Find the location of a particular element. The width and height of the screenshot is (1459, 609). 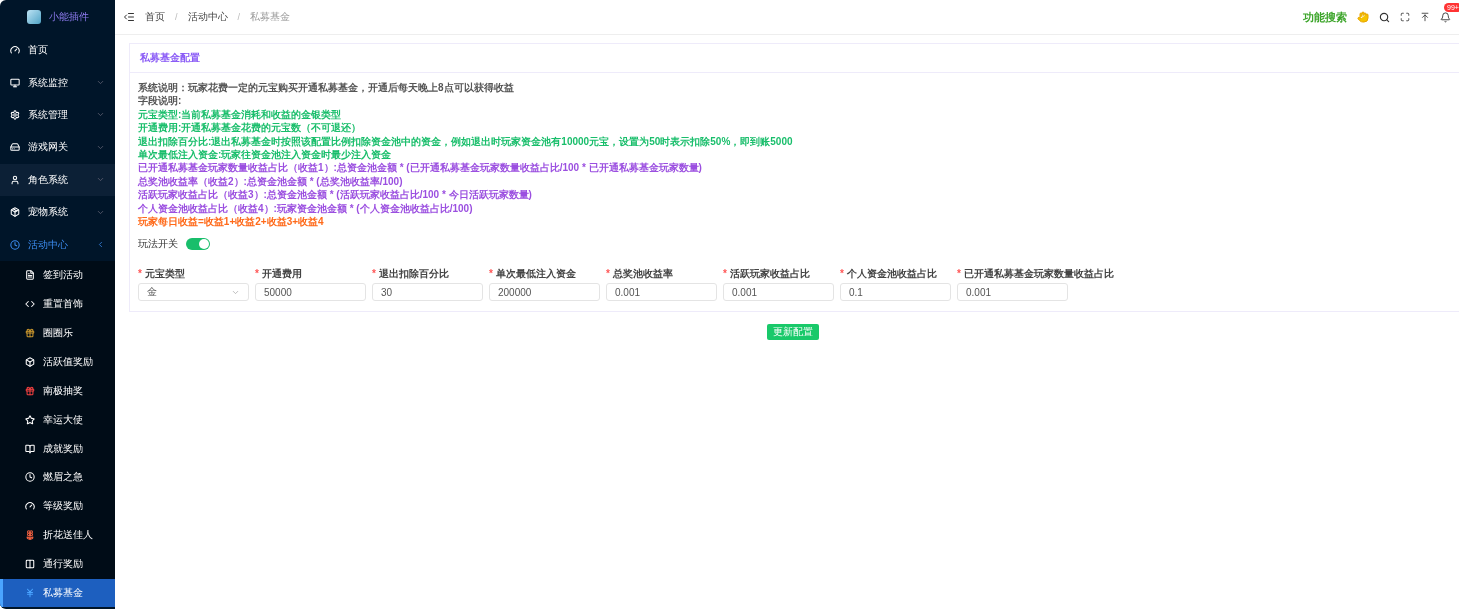

field-label: * 个人资金池收益占比 is located at coordinates (889, 274).